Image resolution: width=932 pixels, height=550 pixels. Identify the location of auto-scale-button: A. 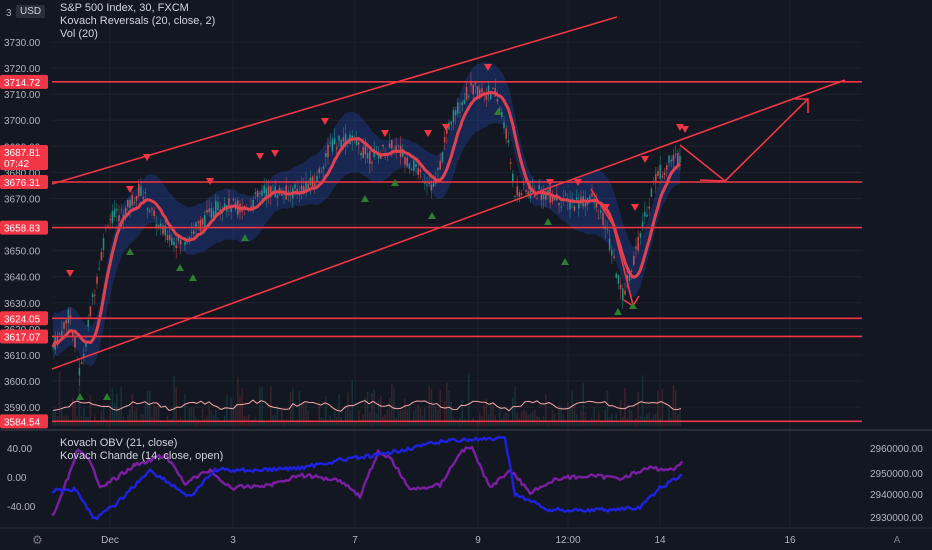
(897, 540).